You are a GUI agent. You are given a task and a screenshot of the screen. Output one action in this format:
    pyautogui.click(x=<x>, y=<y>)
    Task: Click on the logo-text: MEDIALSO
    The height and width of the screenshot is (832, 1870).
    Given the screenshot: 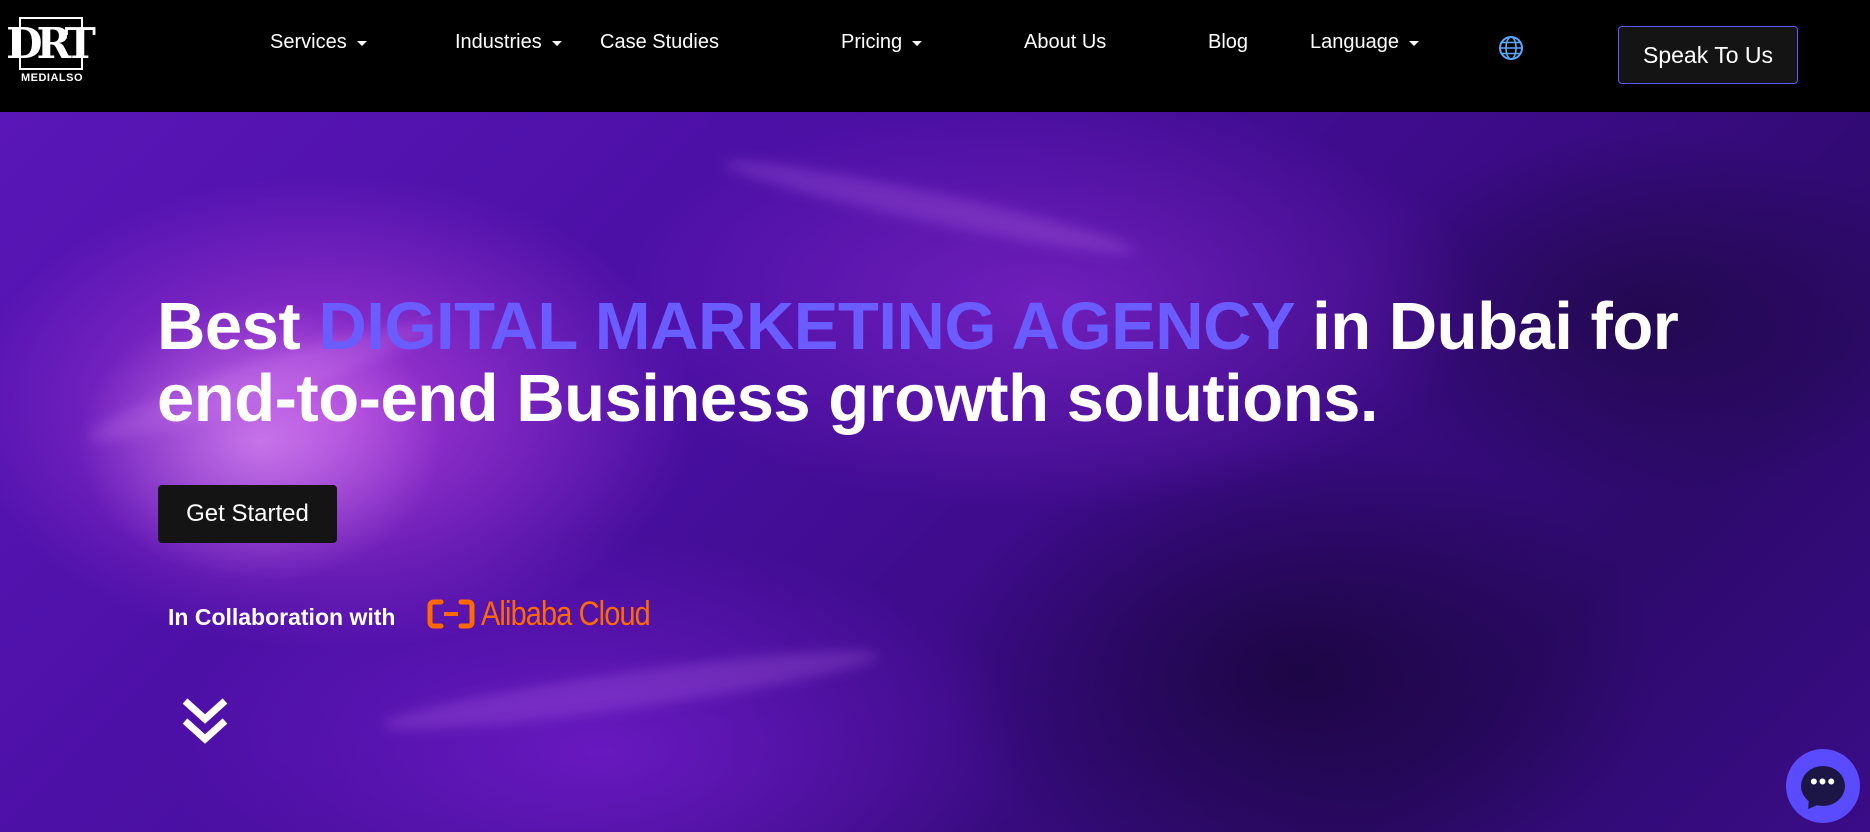 What is the action you would take?
    pyautogui.click(x=52, y=78)
    